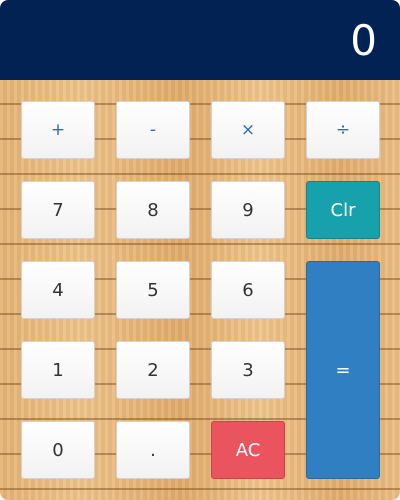 This screenshot has width=400, height=500. Describe the element at coordinates (248, 450) in the screenshot. I see `all-clear-button: AC` at that location.